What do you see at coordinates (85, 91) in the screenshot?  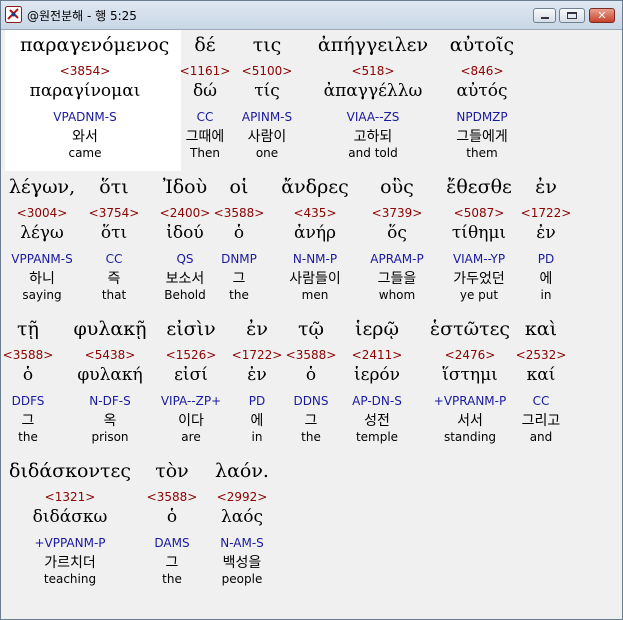 I see `lemma: παραγίνομαι` at bounding box center [85, 91].